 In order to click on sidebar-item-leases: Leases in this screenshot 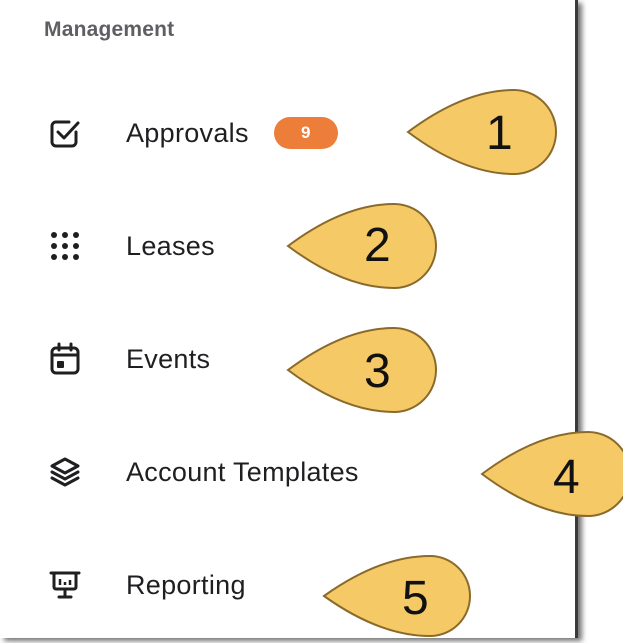, I will do `click(131, 246)`.